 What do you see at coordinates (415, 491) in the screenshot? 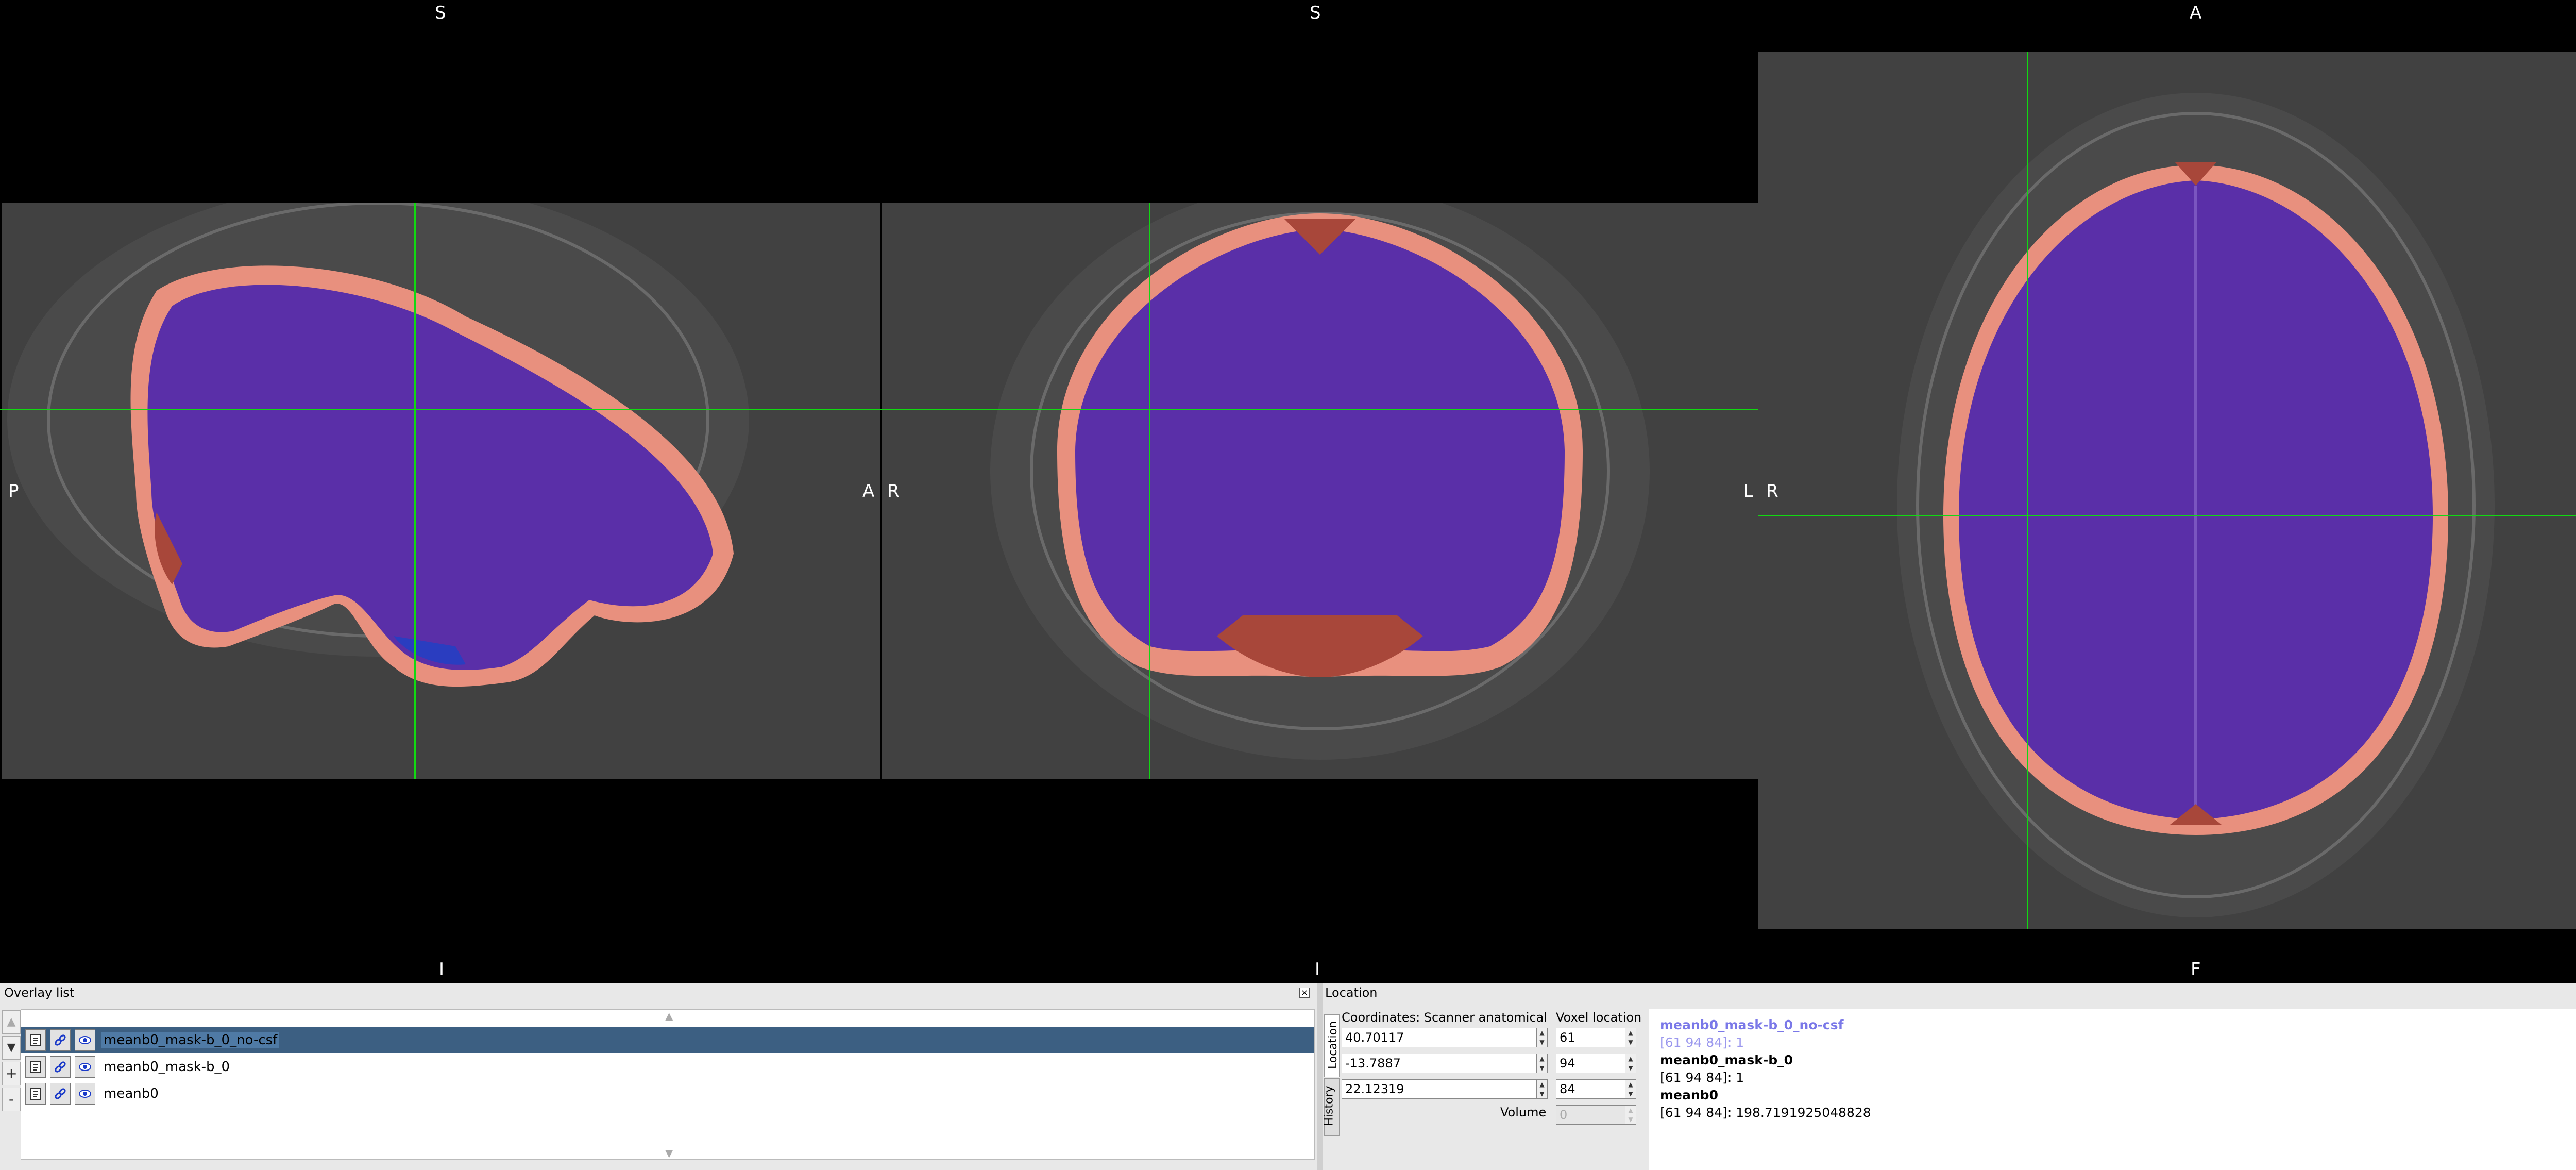
I see `sagittal-crosshair-vertical` at bounding box center [415, 491].